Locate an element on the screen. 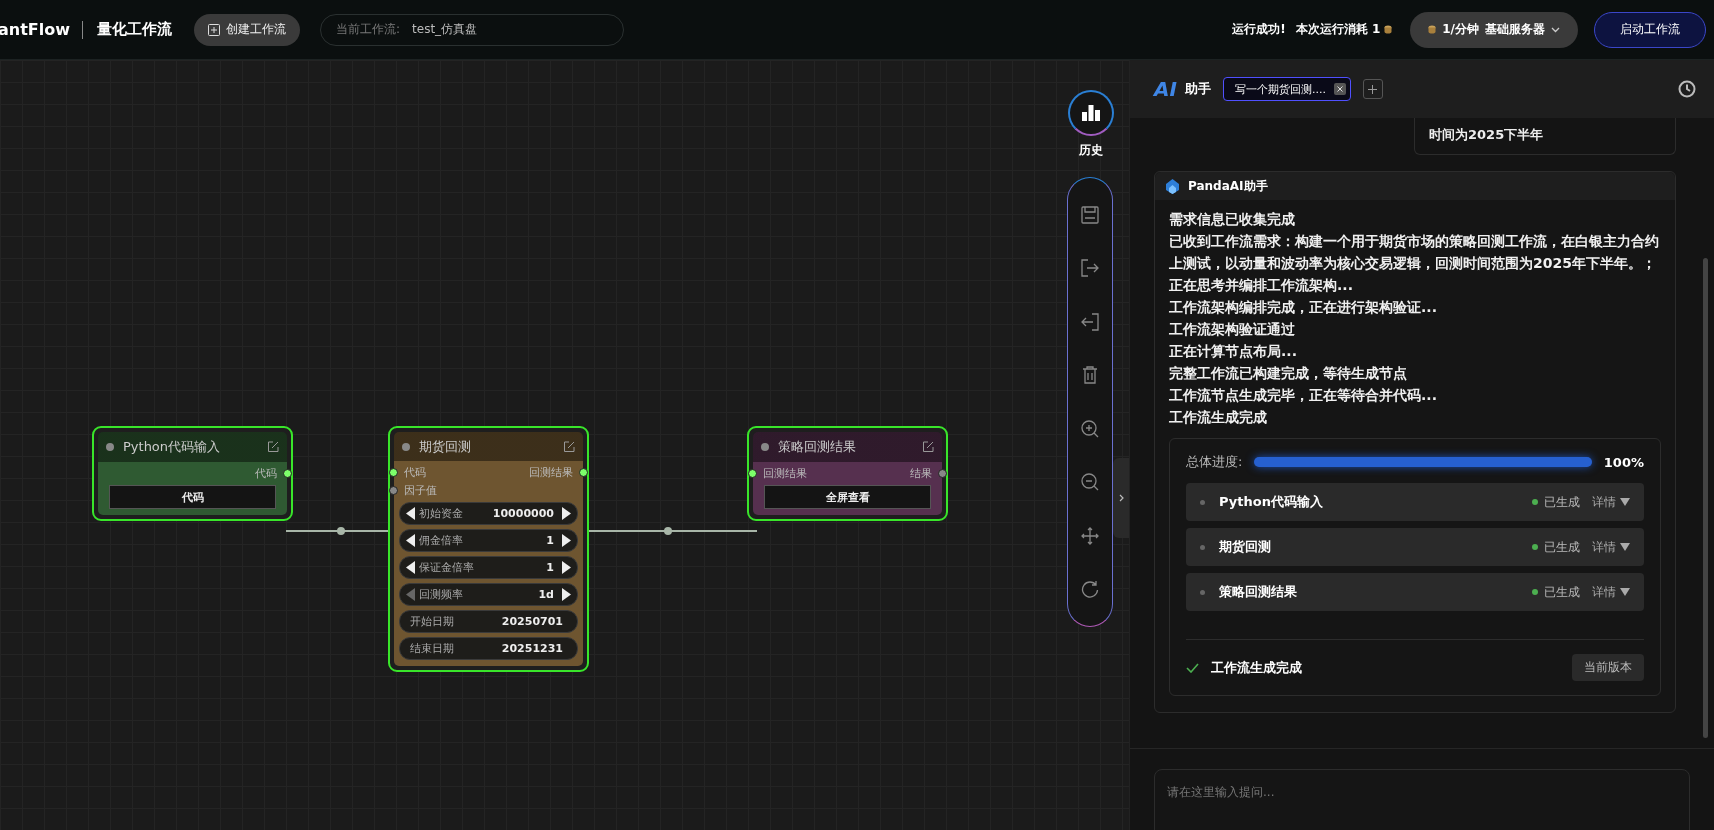  port-label: 因子值 is located at coordinates (420, 490).